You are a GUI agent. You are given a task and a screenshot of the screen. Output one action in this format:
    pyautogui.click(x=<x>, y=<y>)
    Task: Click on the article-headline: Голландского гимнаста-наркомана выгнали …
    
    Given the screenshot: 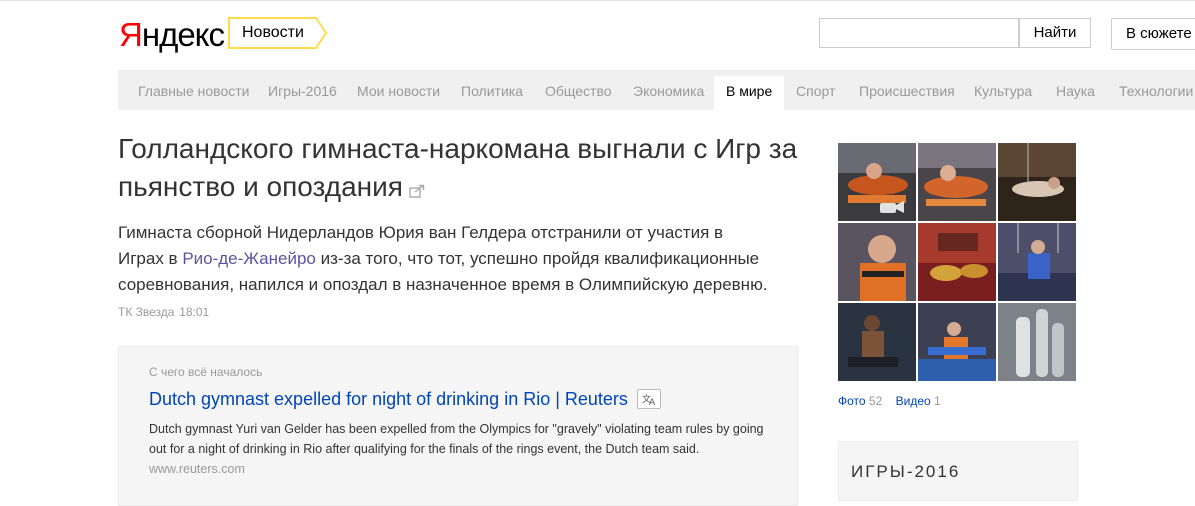 What is the action you would take?
    pyautogui.click(x=458, y=169)
    